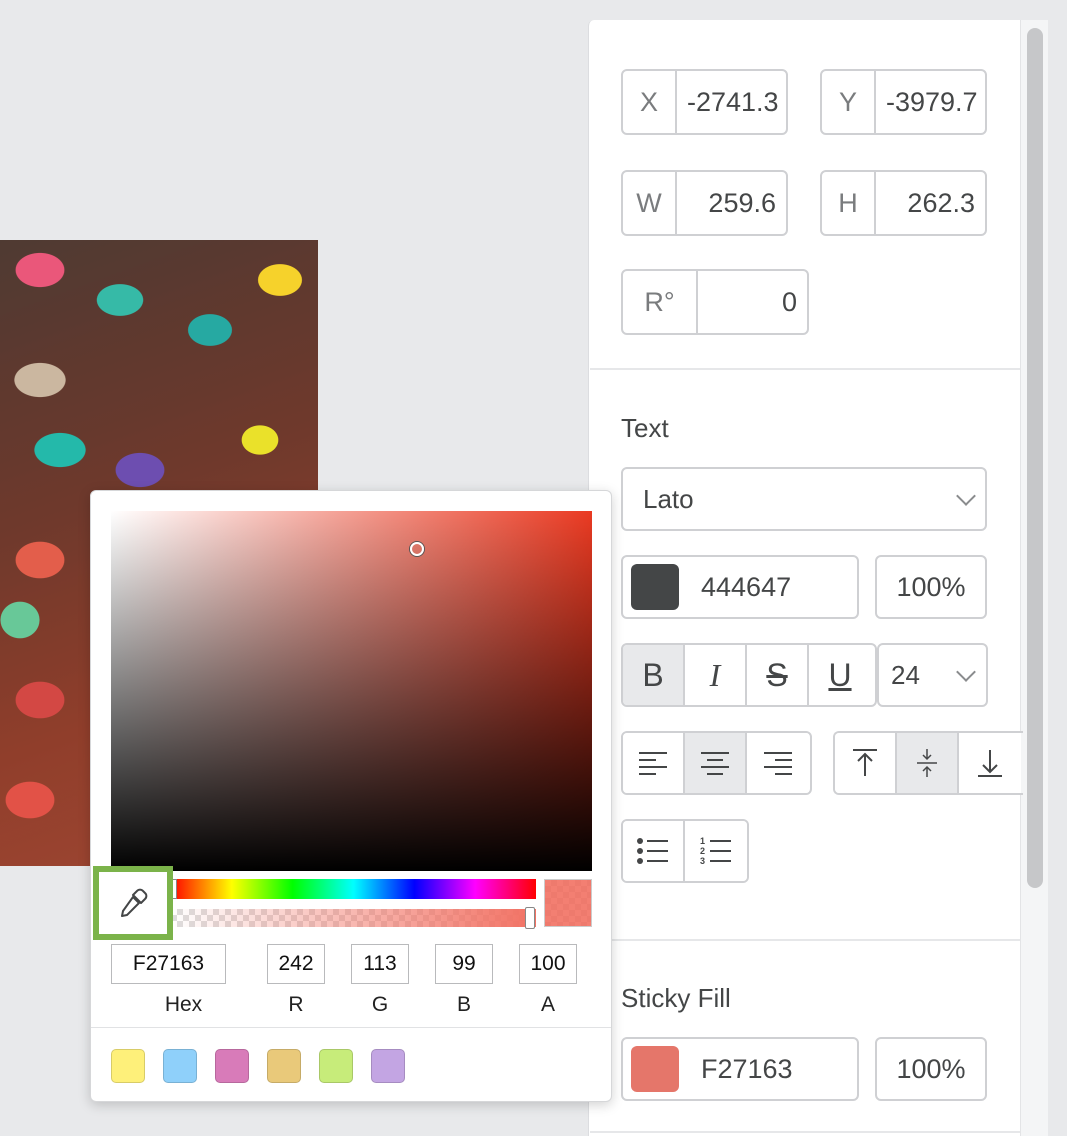 This screenshot has width=1067, height=1136. Describe the element at coordinates (930, 102) in the screenshot. I see `y-input: -3979.7` at that location.